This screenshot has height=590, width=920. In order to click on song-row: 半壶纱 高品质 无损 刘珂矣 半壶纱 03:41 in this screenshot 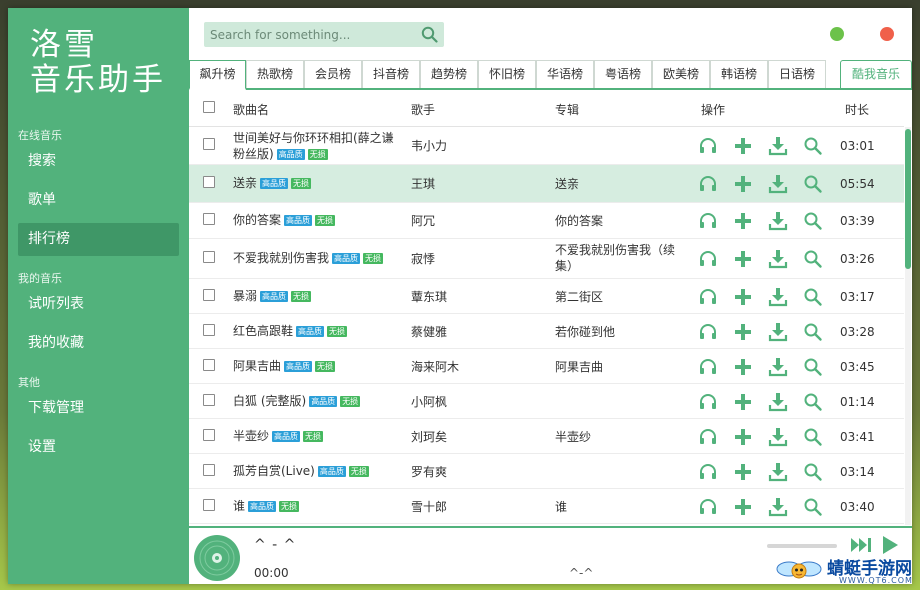, I will do `click(546, 436)`.